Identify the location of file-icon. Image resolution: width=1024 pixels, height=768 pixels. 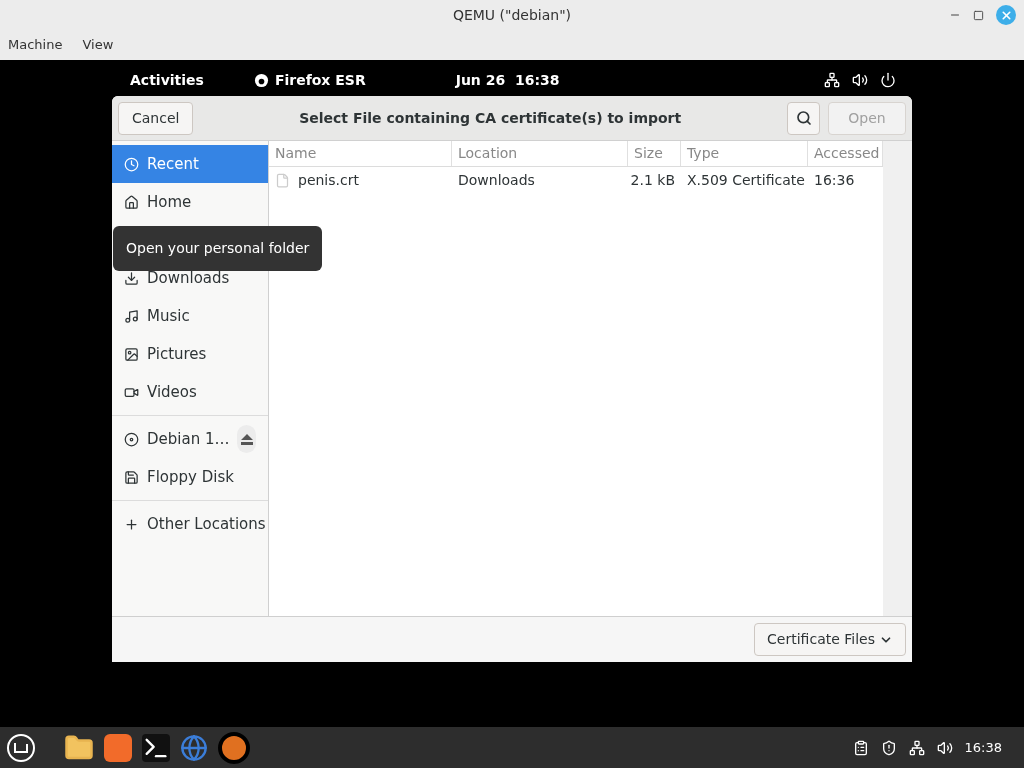
(282, 180).